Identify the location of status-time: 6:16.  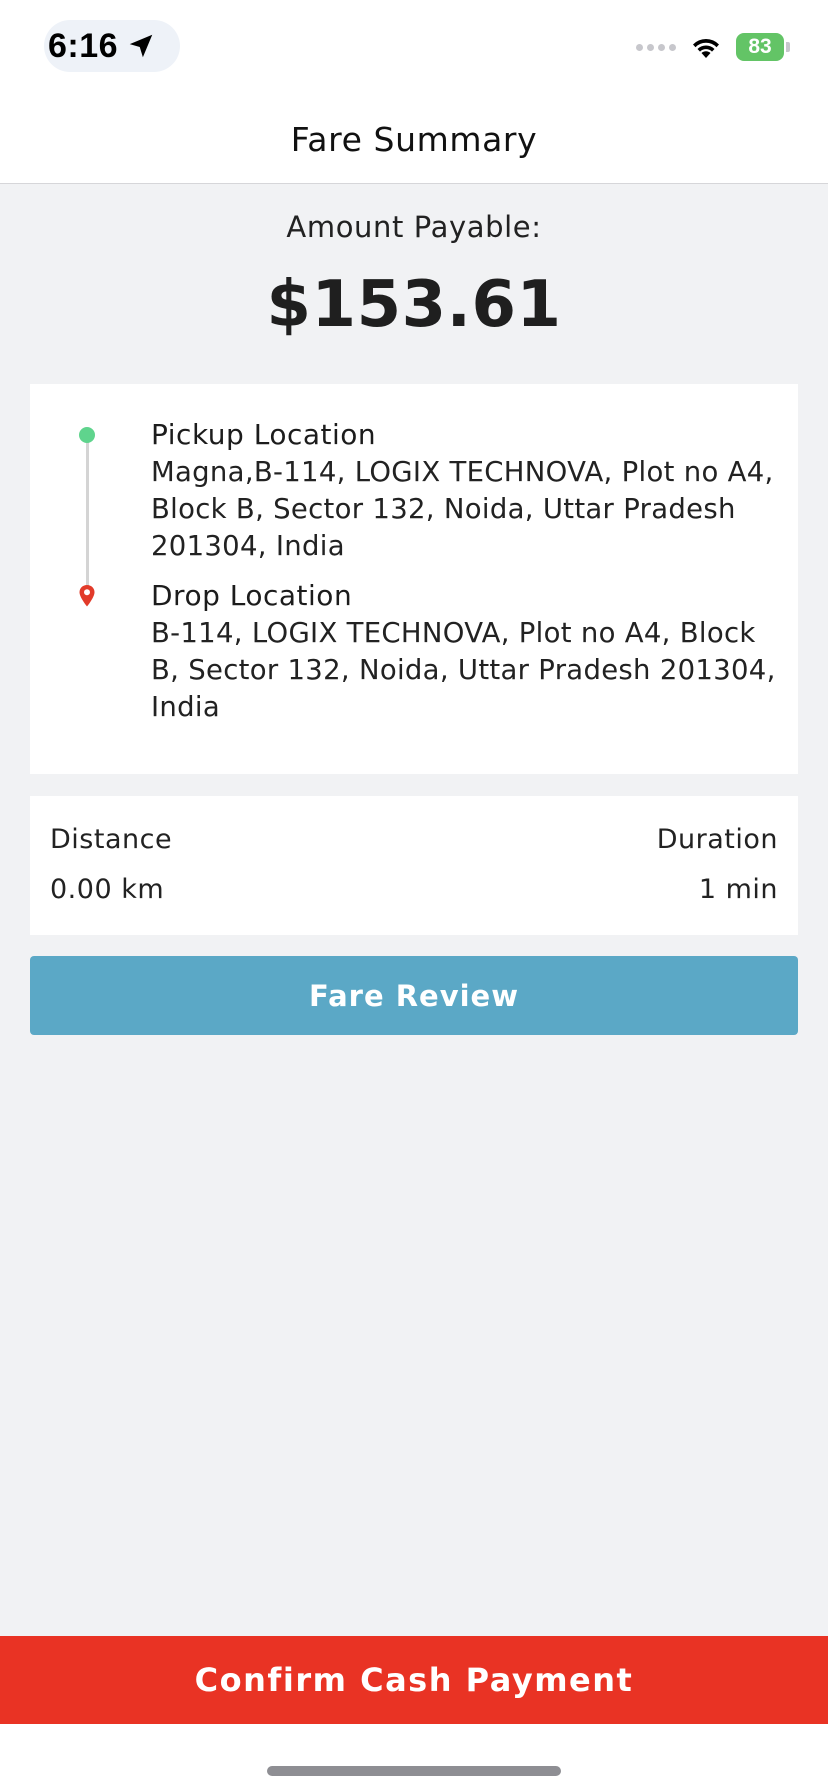
(83, 45).